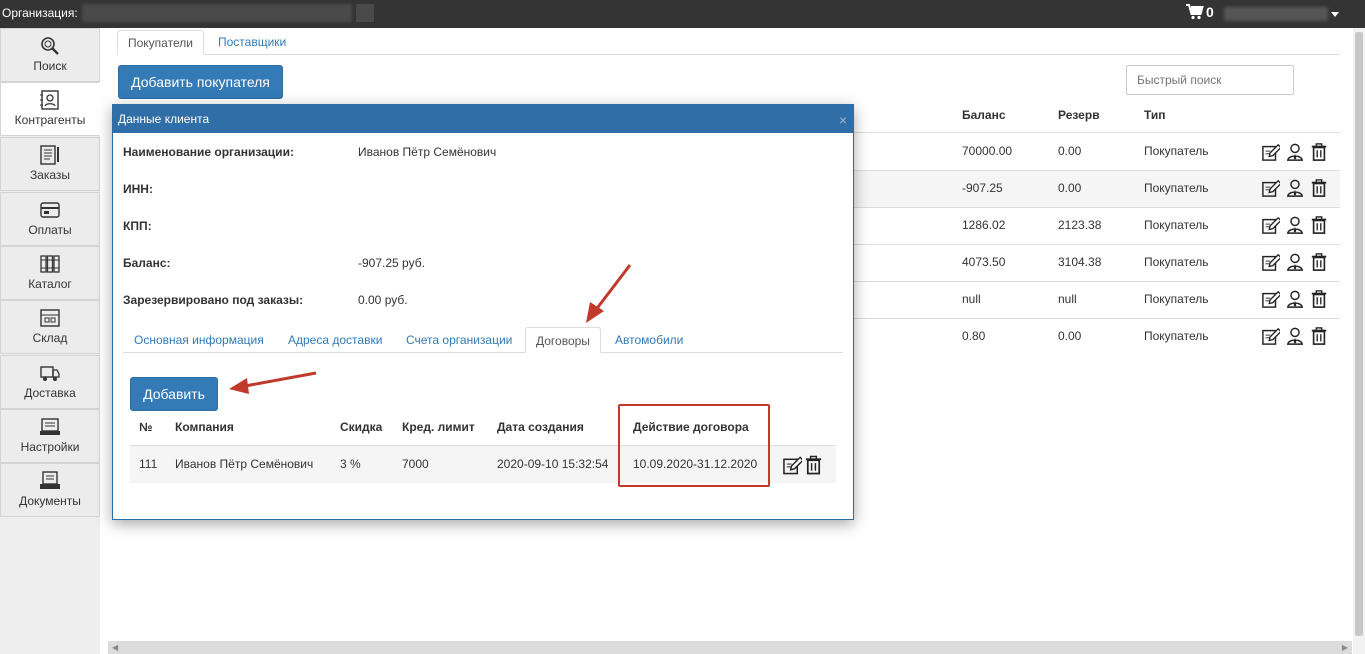 Image resolution: width=1365 pixels, height=654 pixels. Describe the element at coordinates (147, 263) in the screenshot. I see `balance-label: Баланс:` at that location.